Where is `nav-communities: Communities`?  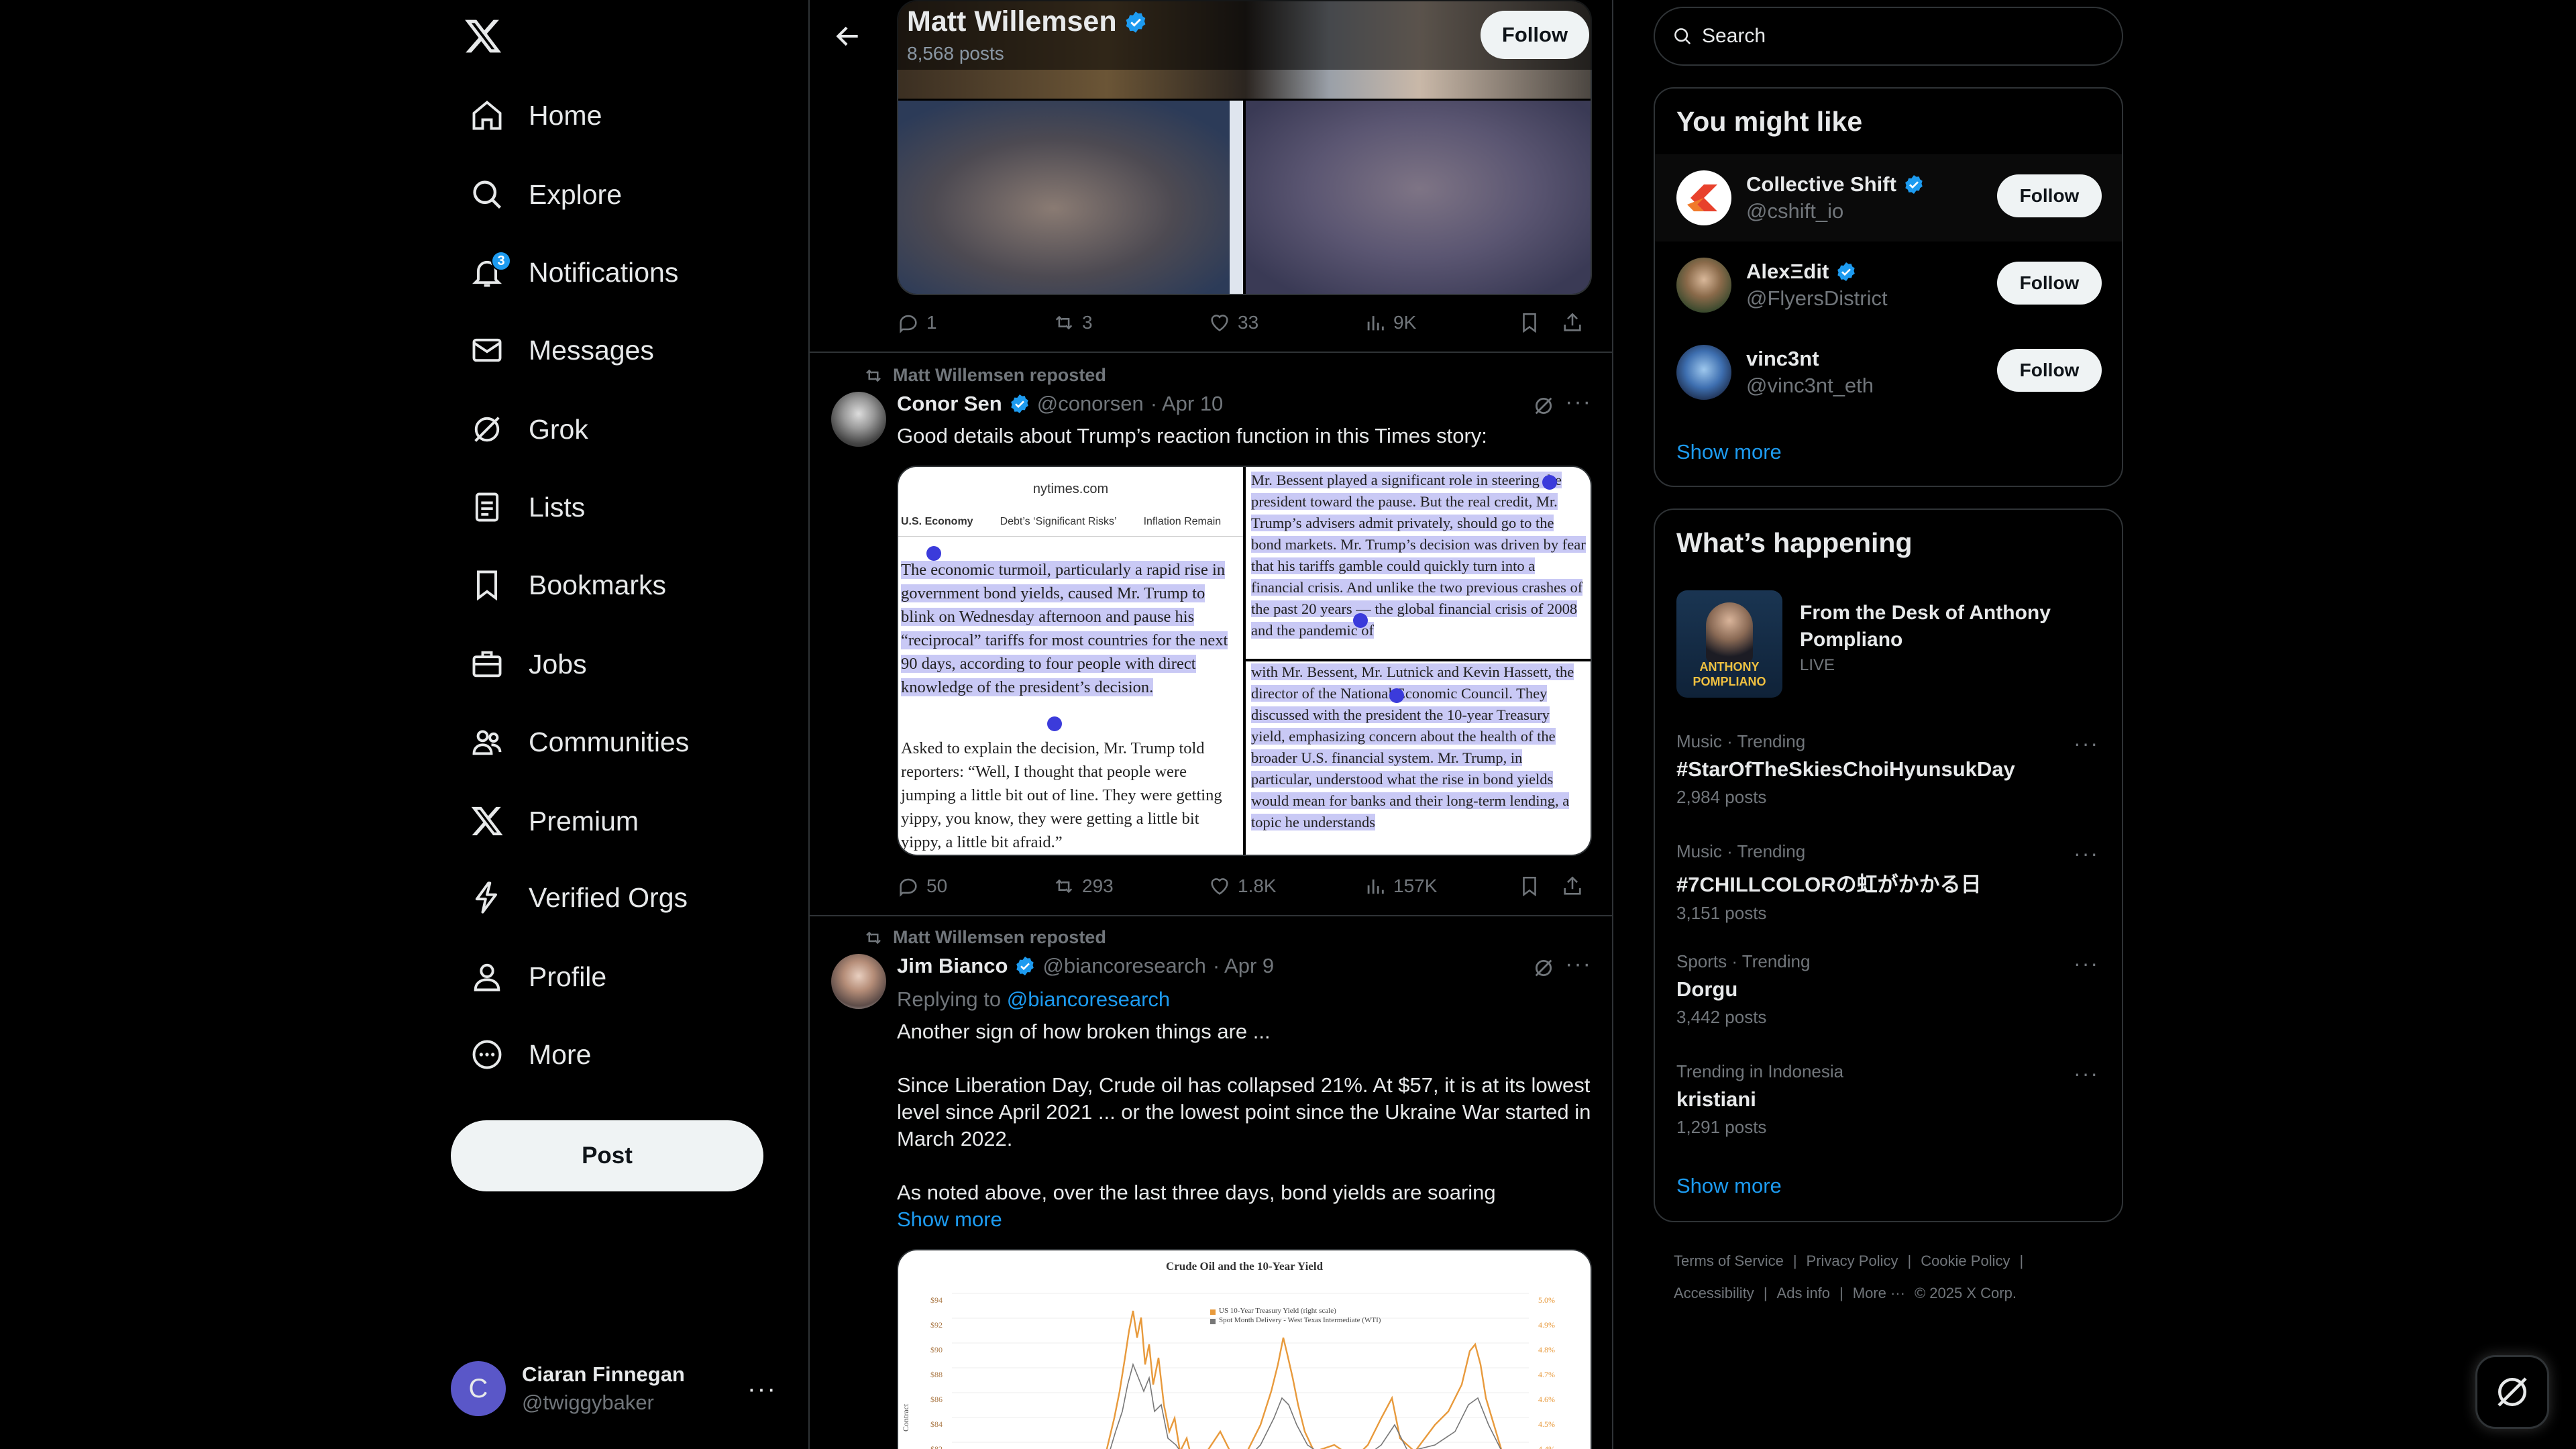 nav-communities: Communities is located at coordinates (579, 742).